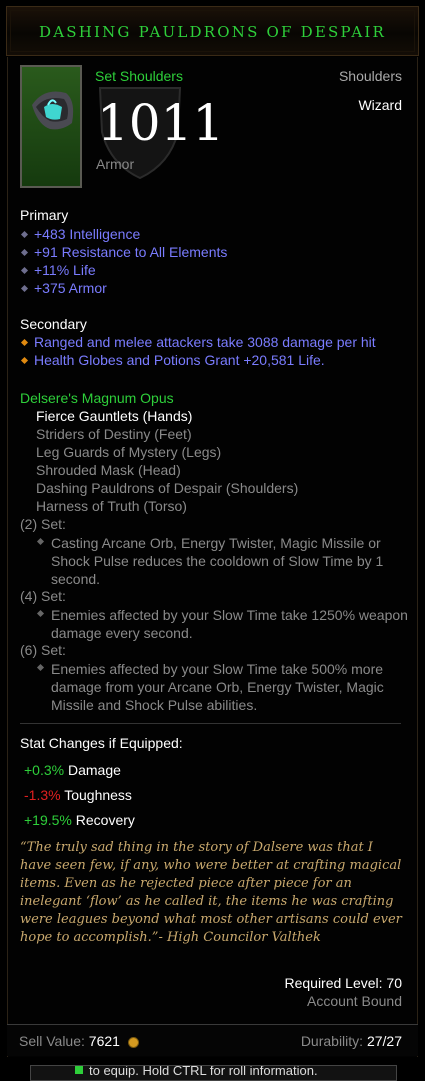 The height and width of the screenshot is (1081, 425). I want to click on stat-change-row: +0.3% Damage, so click(72, 770).